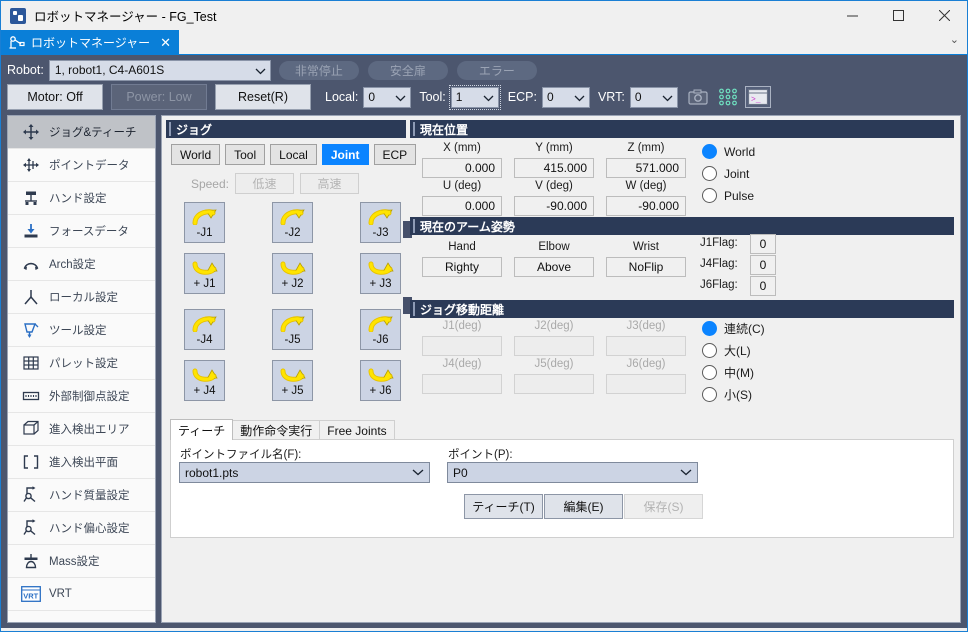  I want to click on point-select: P0, so click(572, 472).